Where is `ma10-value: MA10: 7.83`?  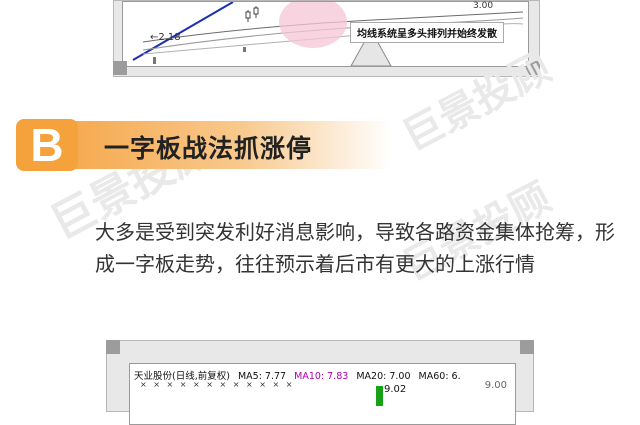
ma10-value: MA10: 7.83 is located at coordinates (321, 376).